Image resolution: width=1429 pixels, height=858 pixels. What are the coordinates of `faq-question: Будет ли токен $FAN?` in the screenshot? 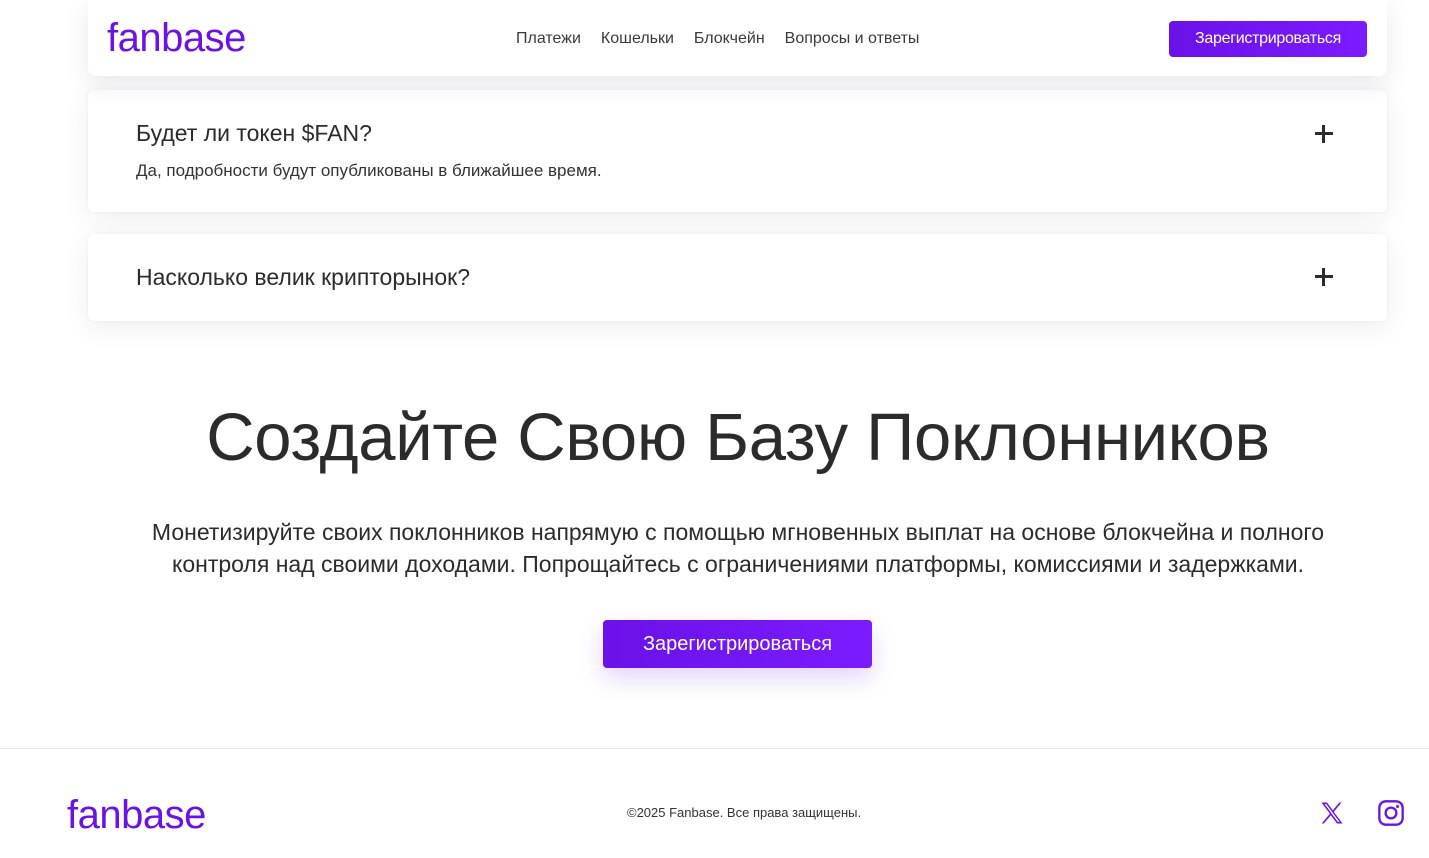 It's located at (254, 133).